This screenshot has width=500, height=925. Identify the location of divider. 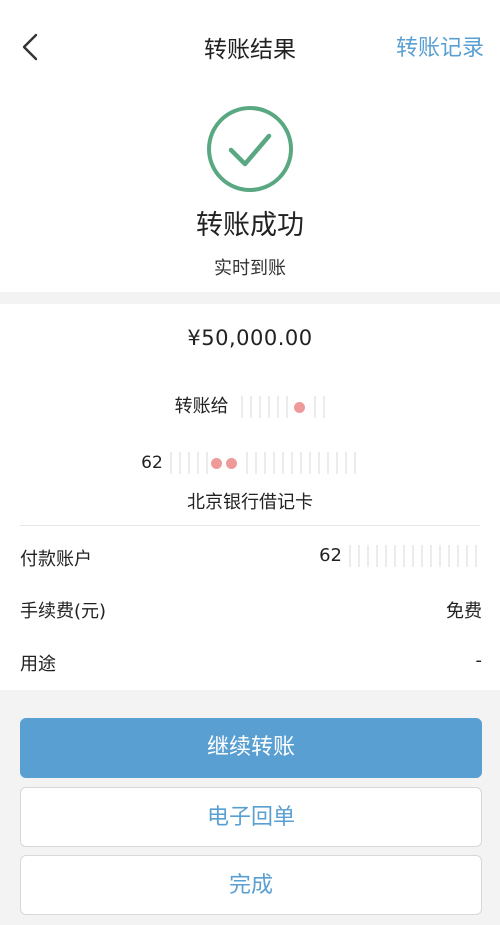
(250, 525).